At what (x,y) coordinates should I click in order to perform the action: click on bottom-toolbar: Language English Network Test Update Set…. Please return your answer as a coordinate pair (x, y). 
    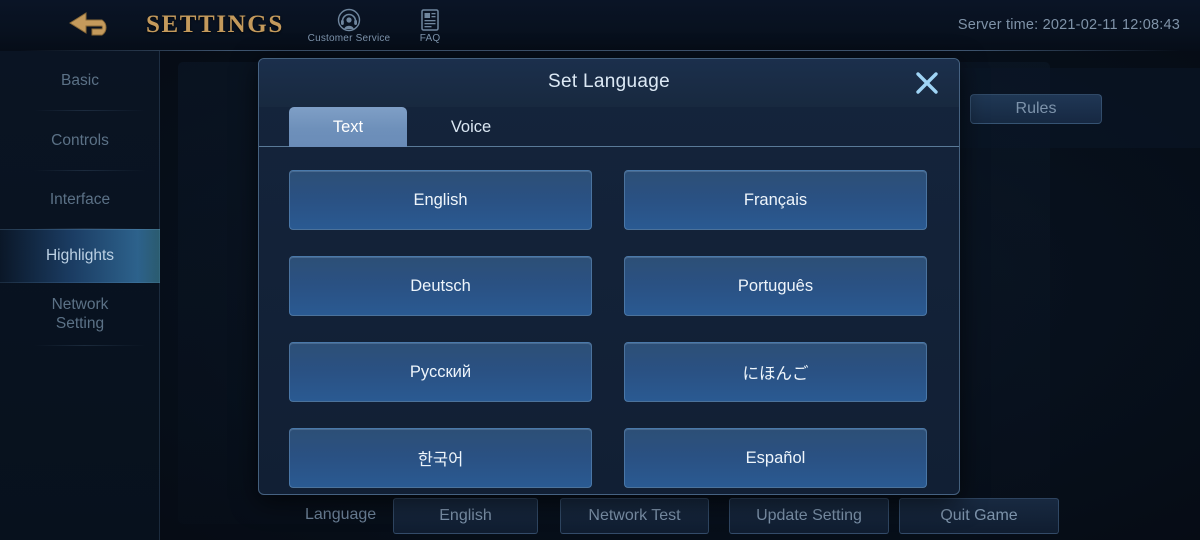
    Looking at the image, I should click on (680, 516).